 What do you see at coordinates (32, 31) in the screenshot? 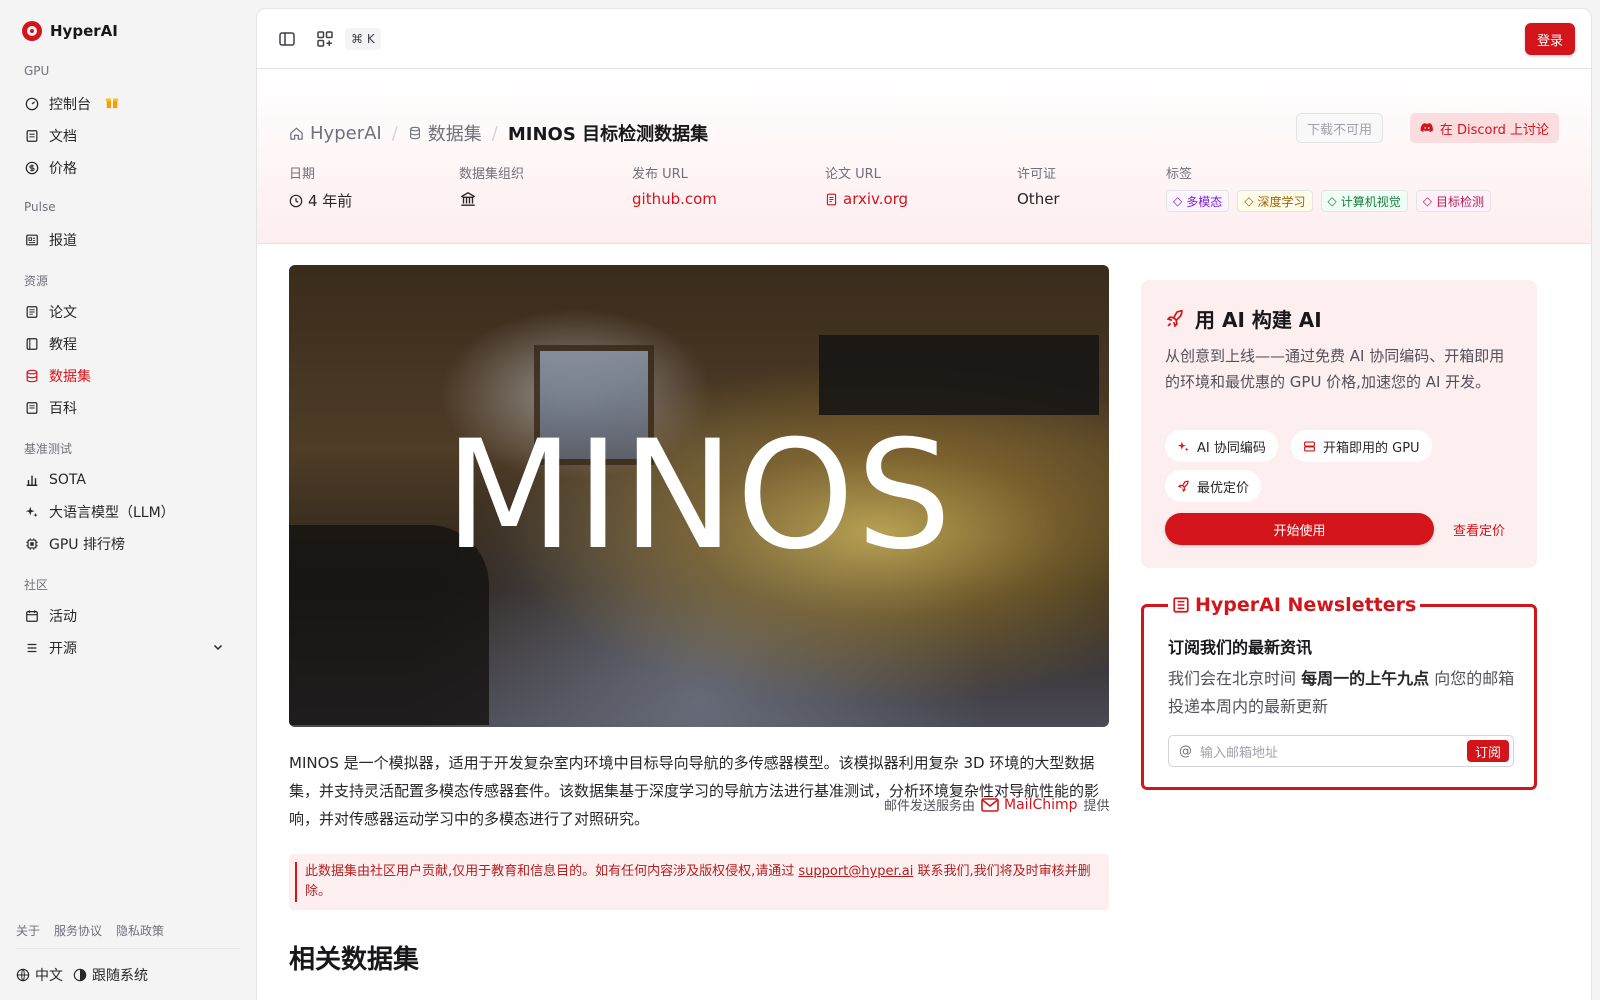
I see `hyperai-logo-icon` at bounding box center [32, 31].